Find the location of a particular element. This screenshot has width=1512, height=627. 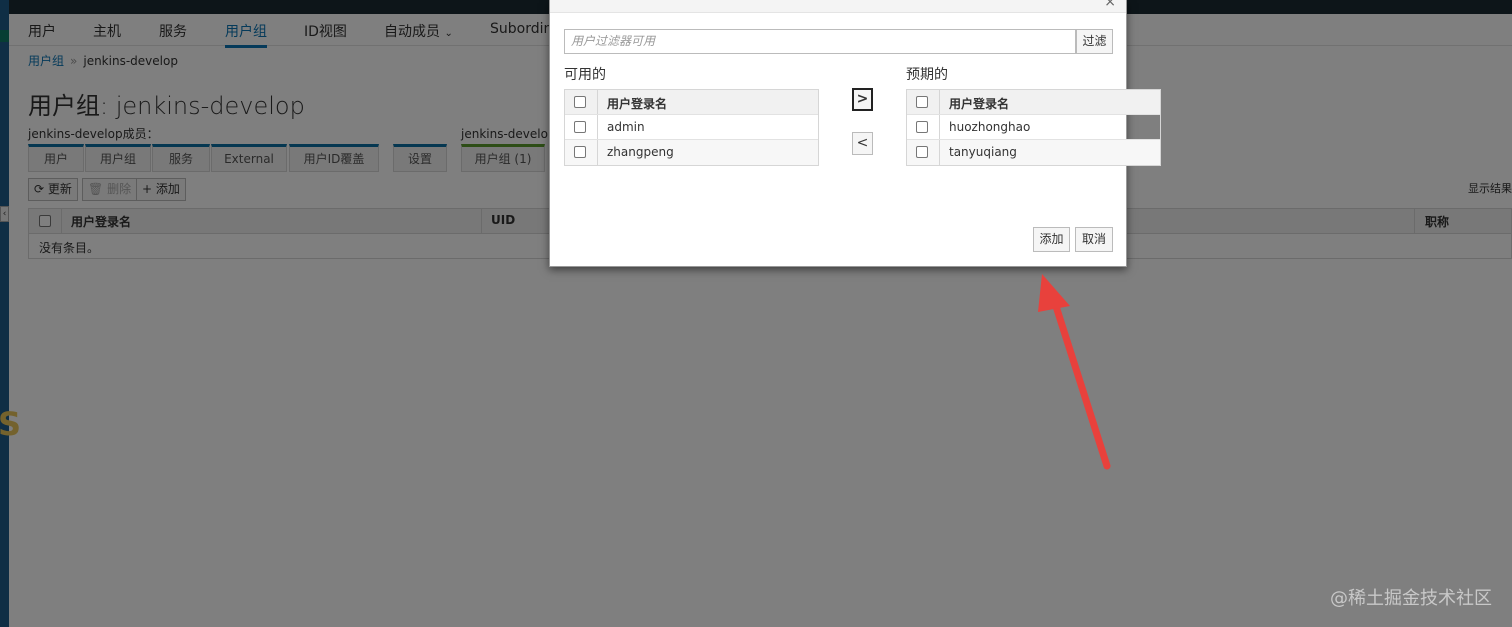

annotation-arrow-icon is located at coordinates (1074, 372).